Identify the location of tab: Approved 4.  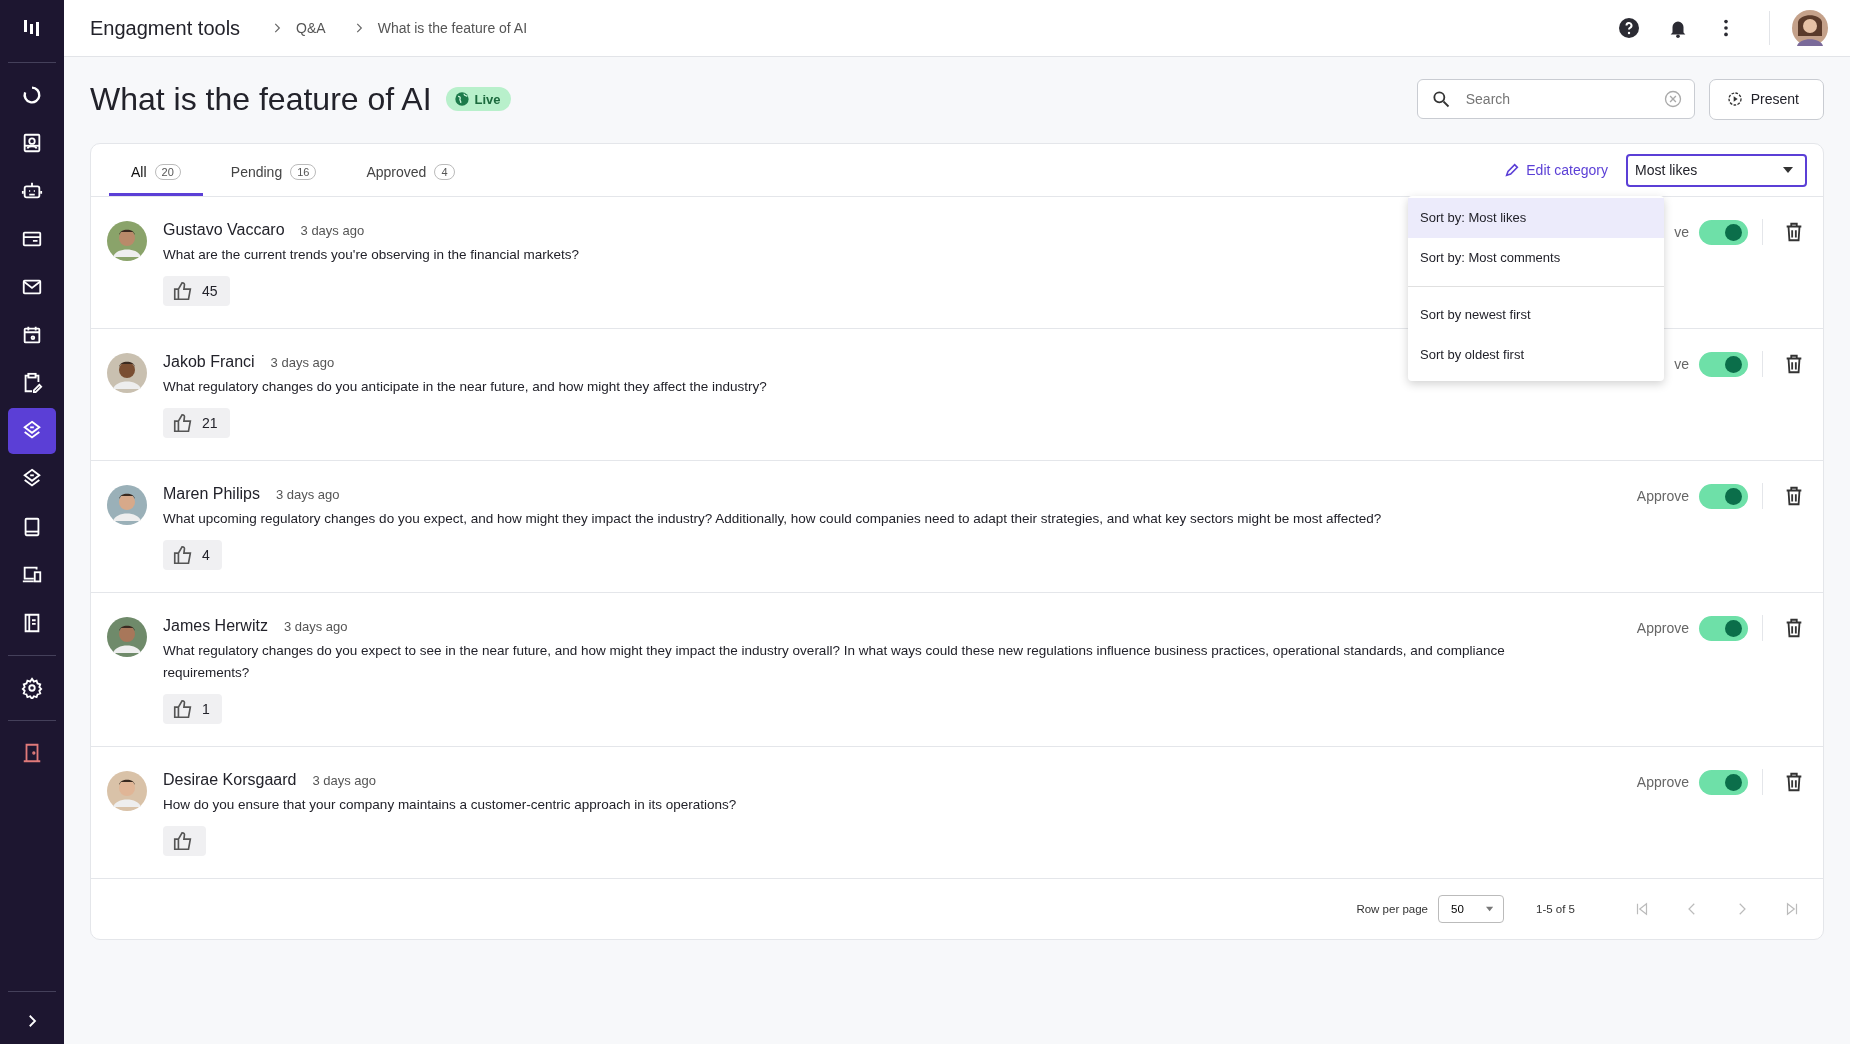
(410, 170).